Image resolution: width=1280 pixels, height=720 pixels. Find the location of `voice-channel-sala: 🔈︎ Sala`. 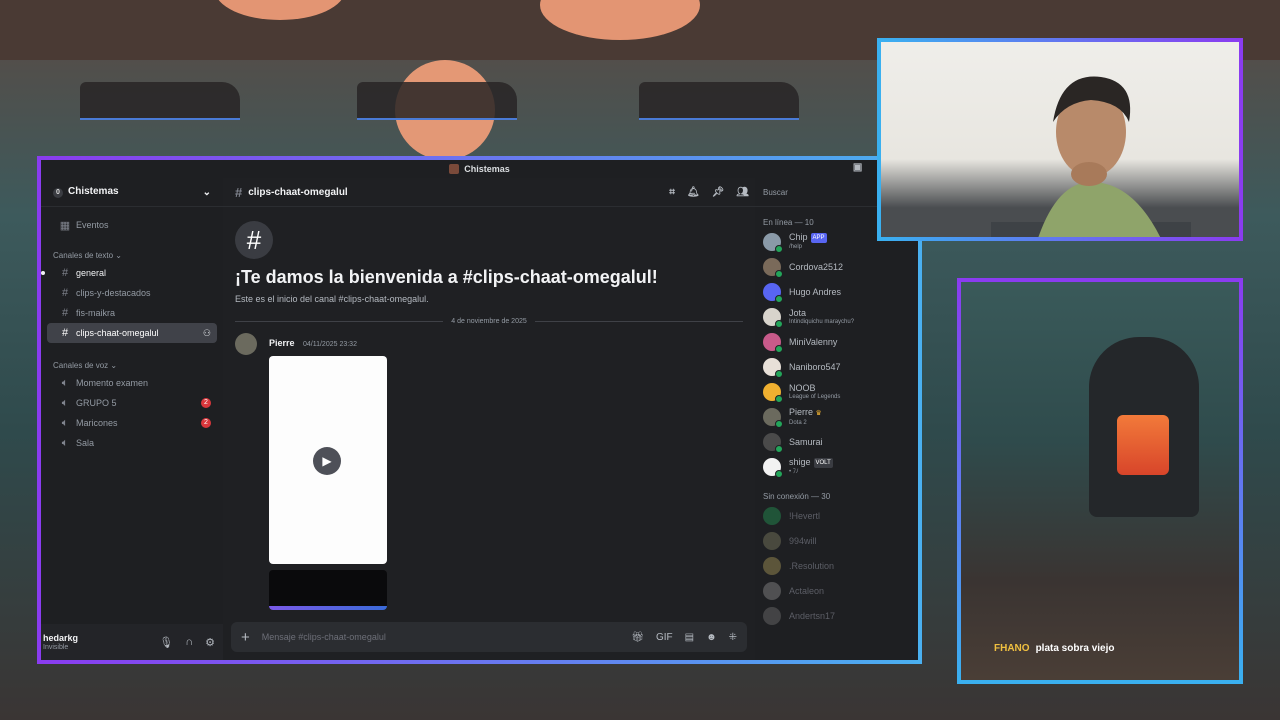

voice-channel-sala: 🔈︎ Sala is located at coordinates (132, 443).